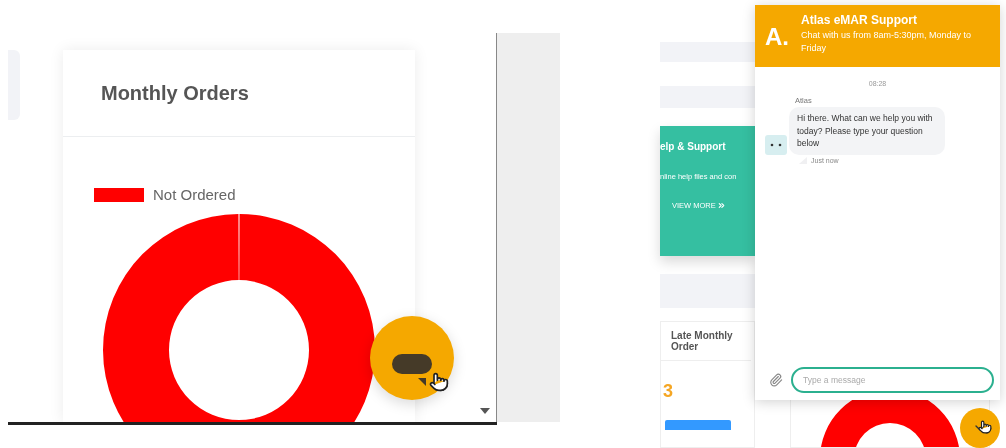  What do you see at coordinates (668, 391) in the screenshot?
I see `late-count: 3` at bounding box center [668, 391].